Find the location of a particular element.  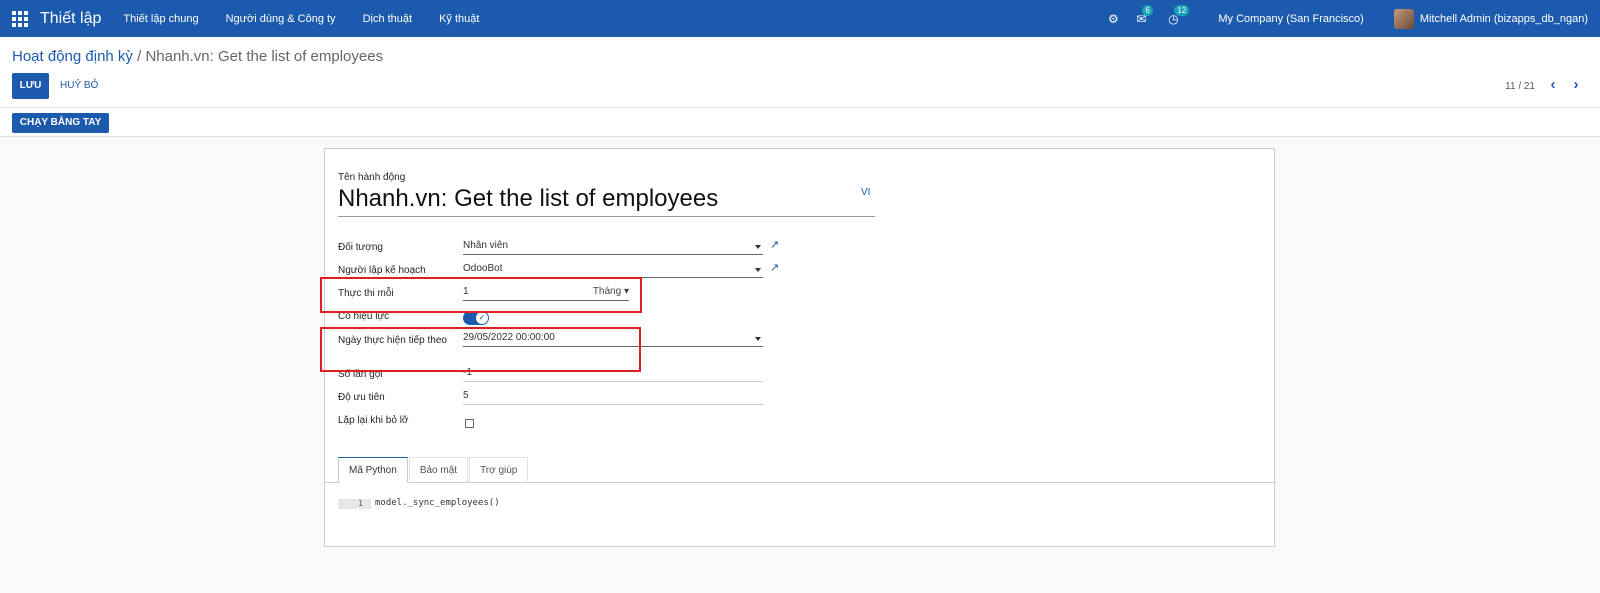

highlight-box-nextcall is located at coordinates (480, 349).